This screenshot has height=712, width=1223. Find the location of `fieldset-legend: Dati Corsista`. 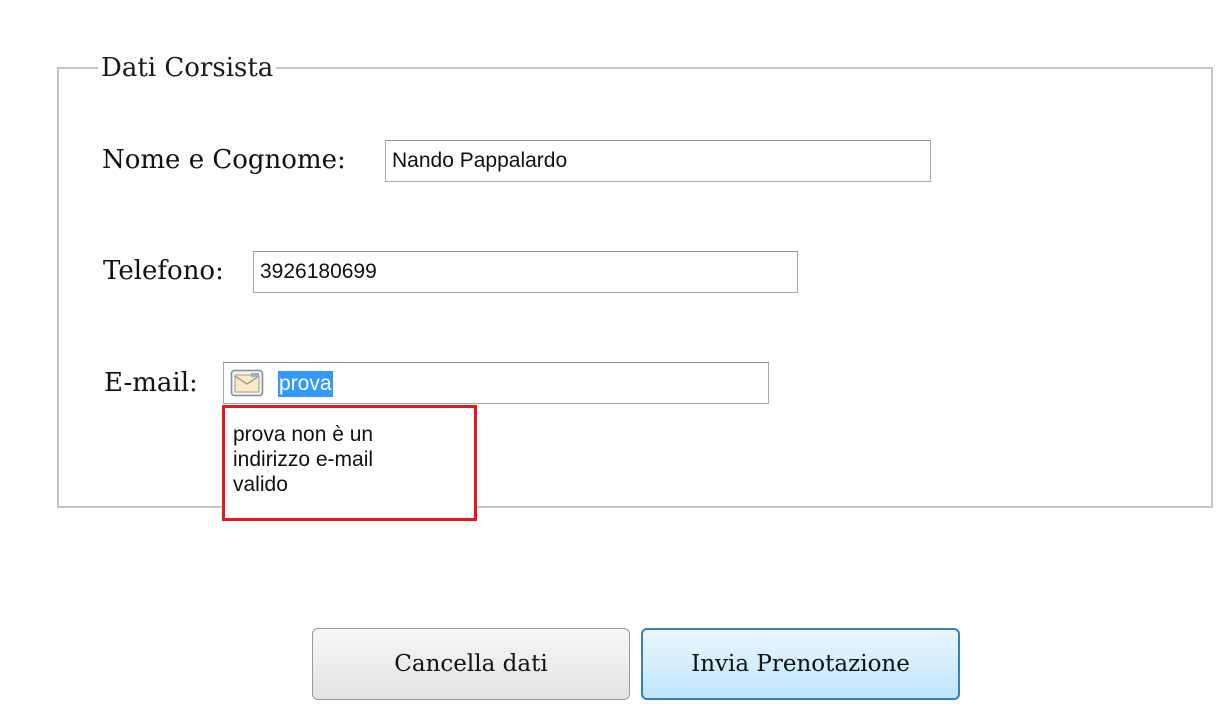

fieldset-legend: Dati Corsista is located at coordinates (187, 68).